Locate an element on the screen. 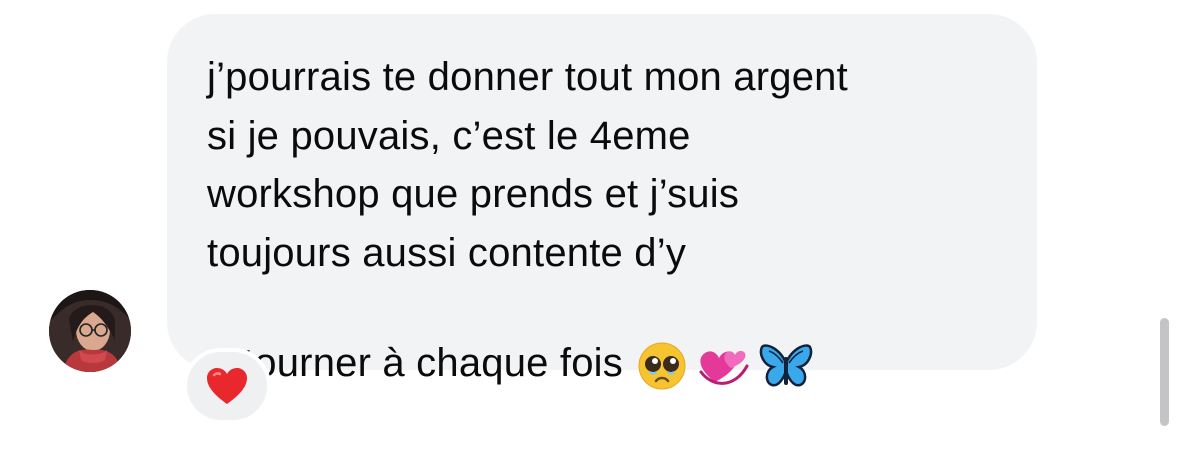  red-heart-icon is located at coordinates (227, 386).